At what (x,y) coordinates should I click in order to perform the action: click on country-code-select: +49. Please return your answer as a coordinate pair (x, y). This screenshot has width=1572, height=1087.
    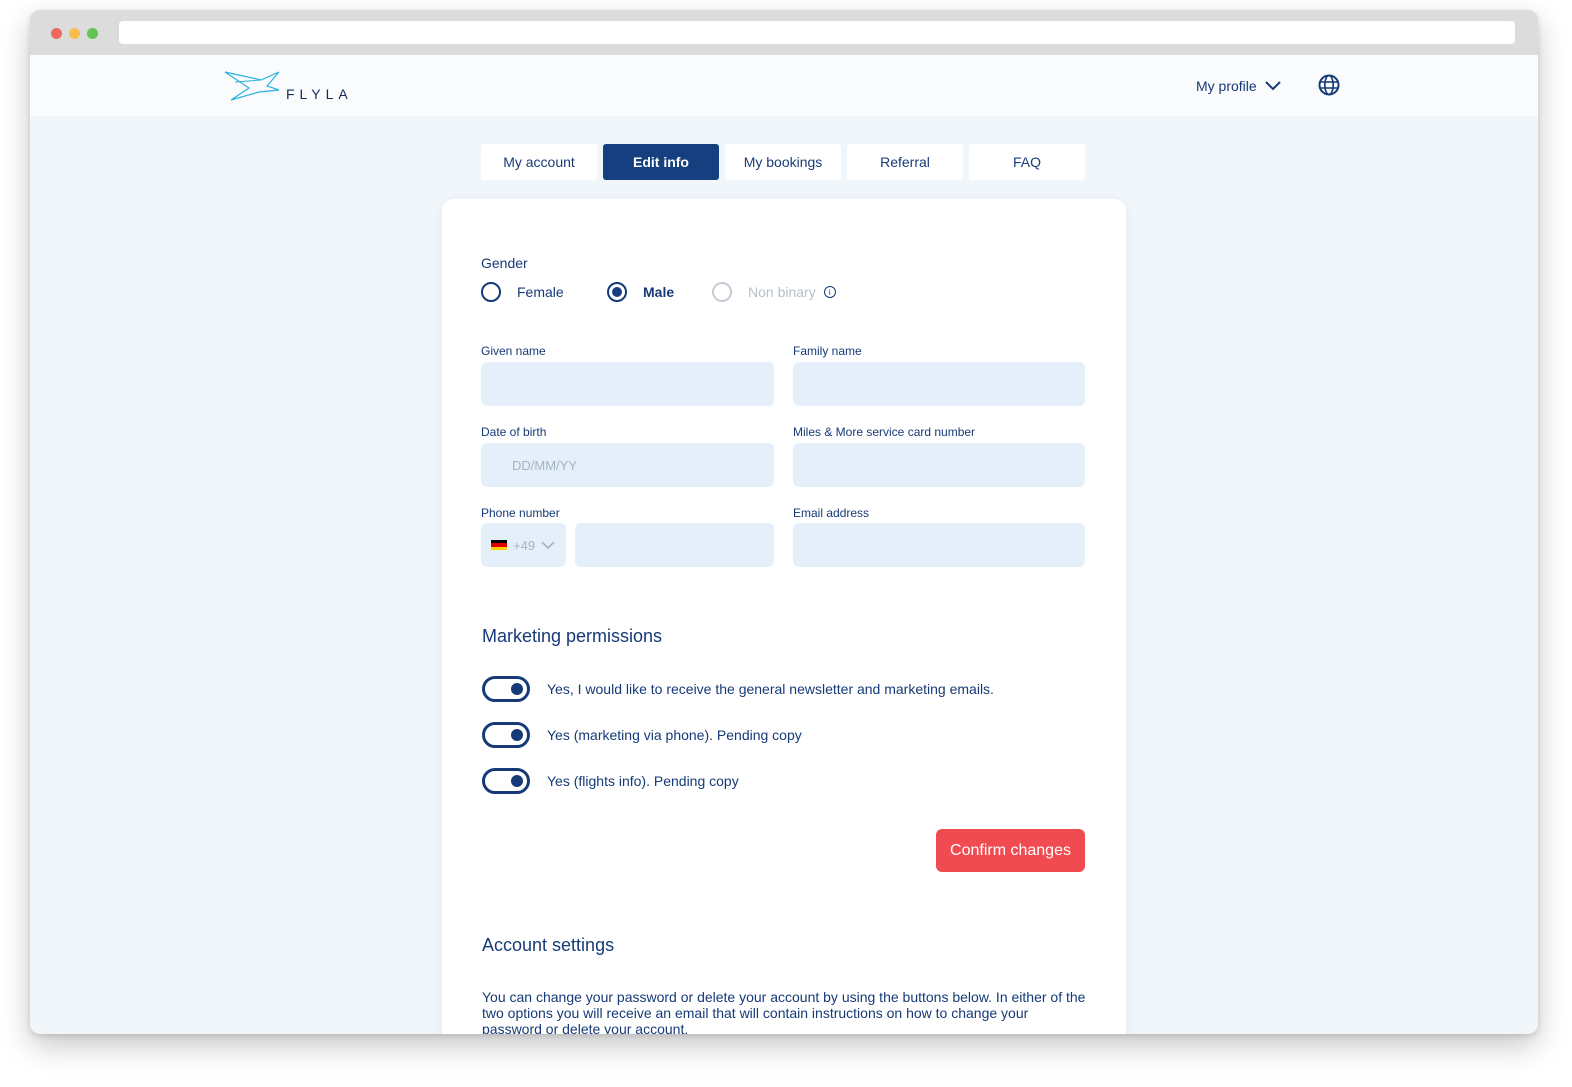
    Looking at the image, I should click on (523, 545).